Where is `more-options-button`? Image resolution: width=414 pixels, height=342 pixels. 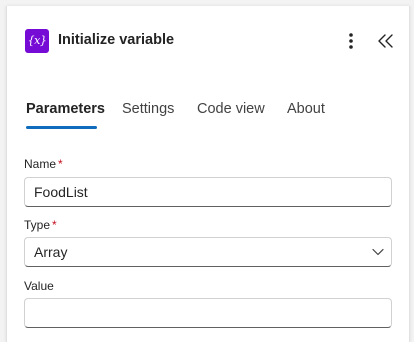 more-options-button is located at coordinates (351, 41).